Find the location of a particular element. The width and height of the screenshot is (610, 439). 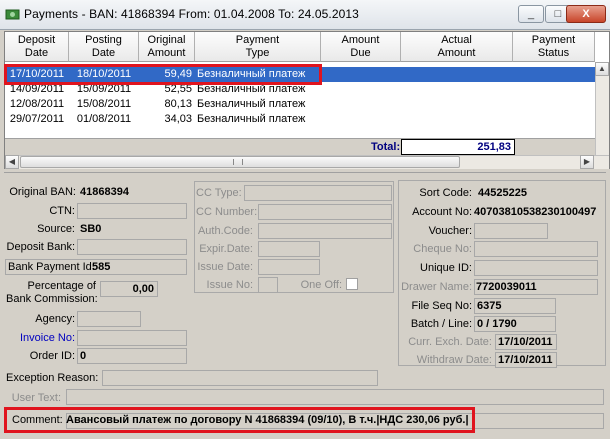

original-ban-value: 41868394 is located at coordinates (104, 192).